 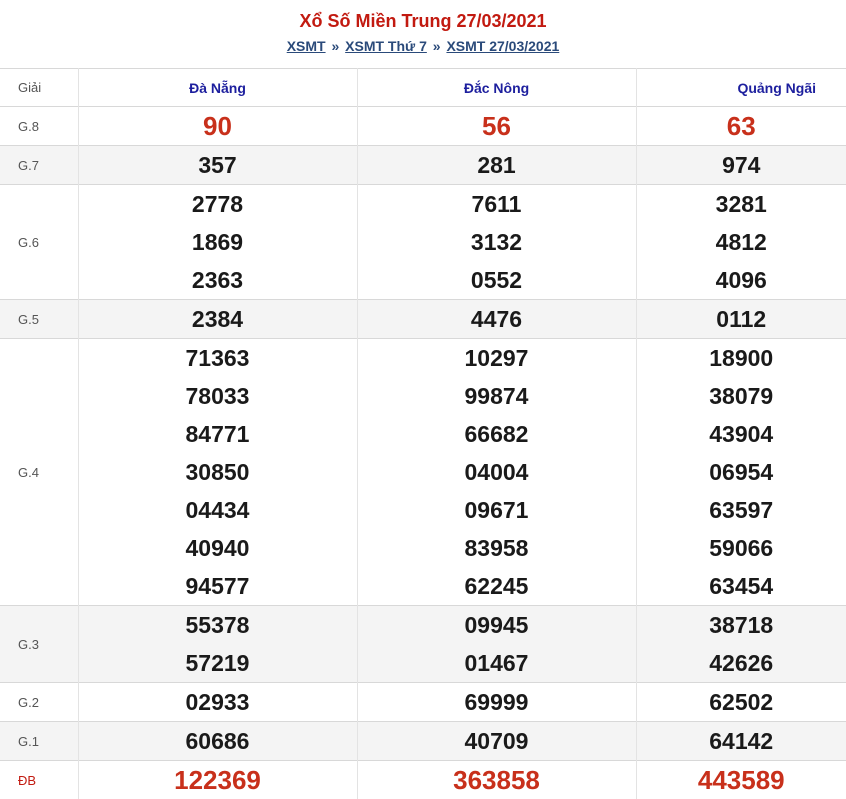 I want to click on table-row: G.3553785721909945014673871842626, so click(x=423, y=644).